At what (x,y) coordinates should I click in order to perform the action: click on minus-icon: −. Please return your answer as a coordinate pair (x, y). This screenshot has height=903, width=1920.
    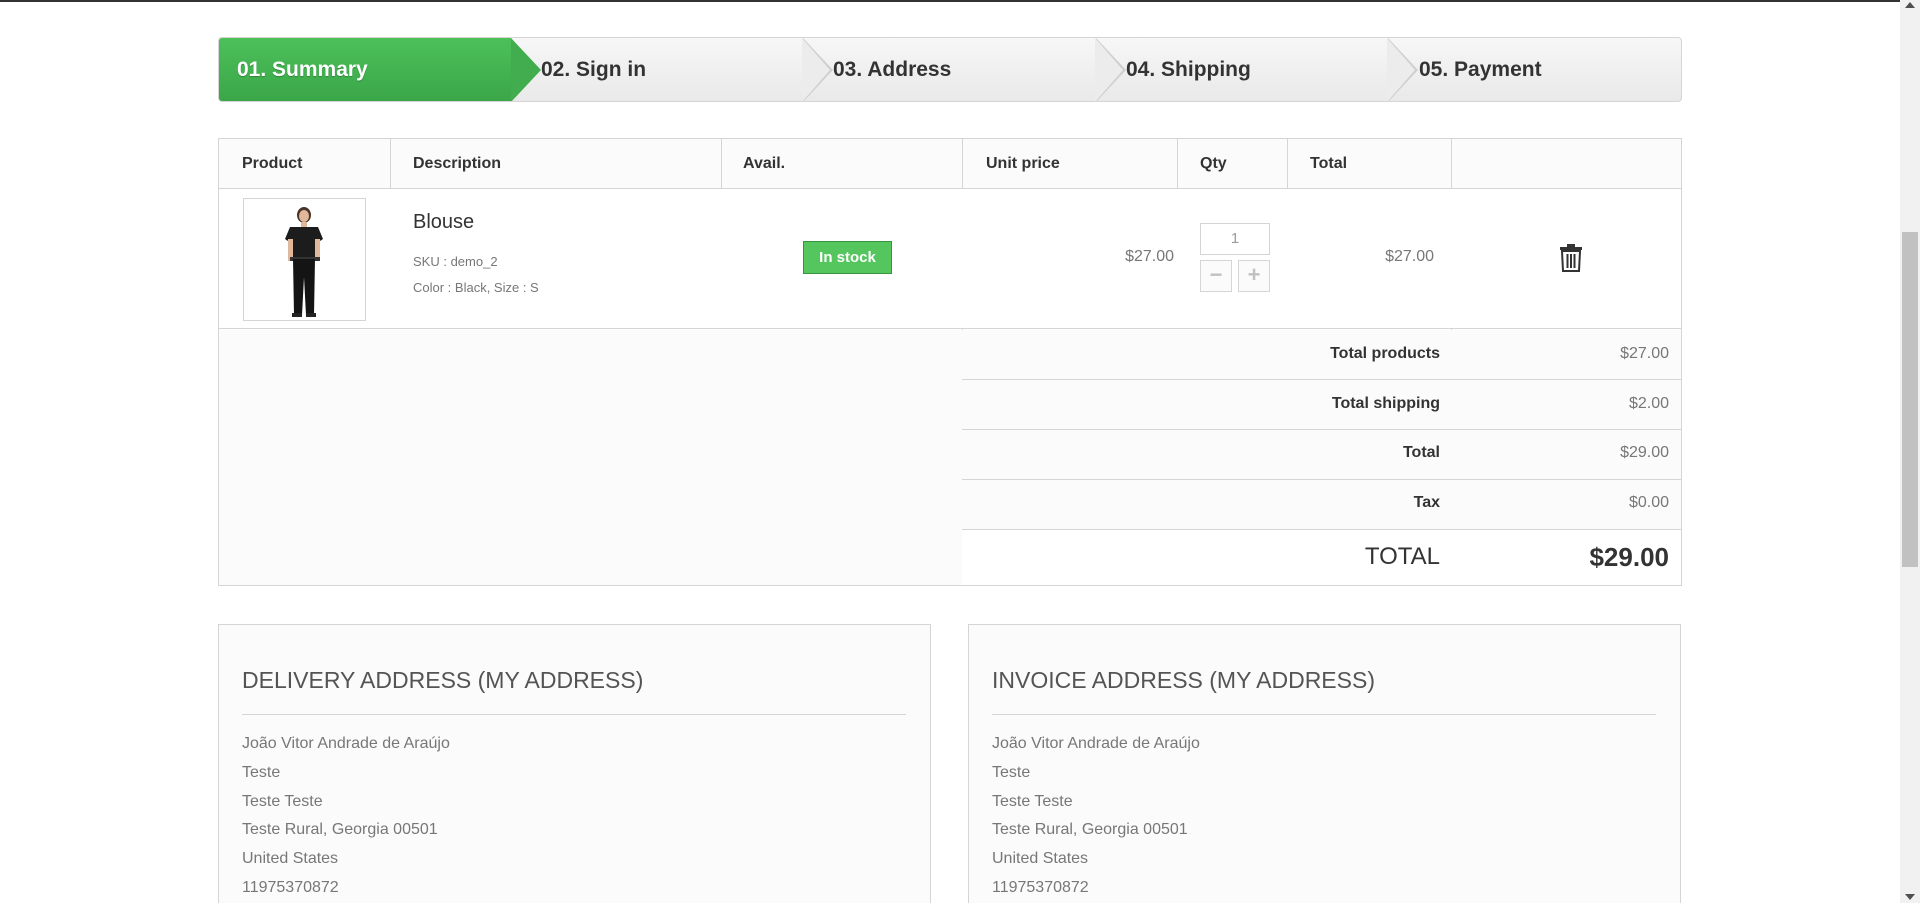
    Looking at the image, I should click on (1216, 274).